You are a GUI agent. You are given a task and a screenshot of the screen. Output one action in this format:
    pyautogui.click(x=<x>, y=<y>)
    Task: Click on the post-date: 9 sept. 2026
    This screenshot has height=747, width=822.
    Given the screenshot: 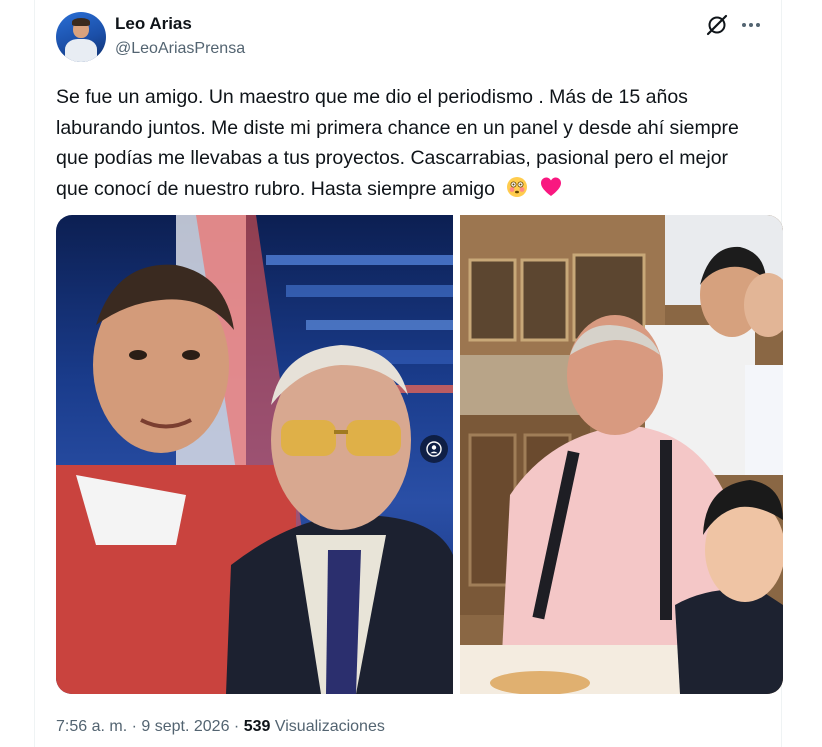 What is the action you would take?
    pyautogui.click(x=185, y=726)
    